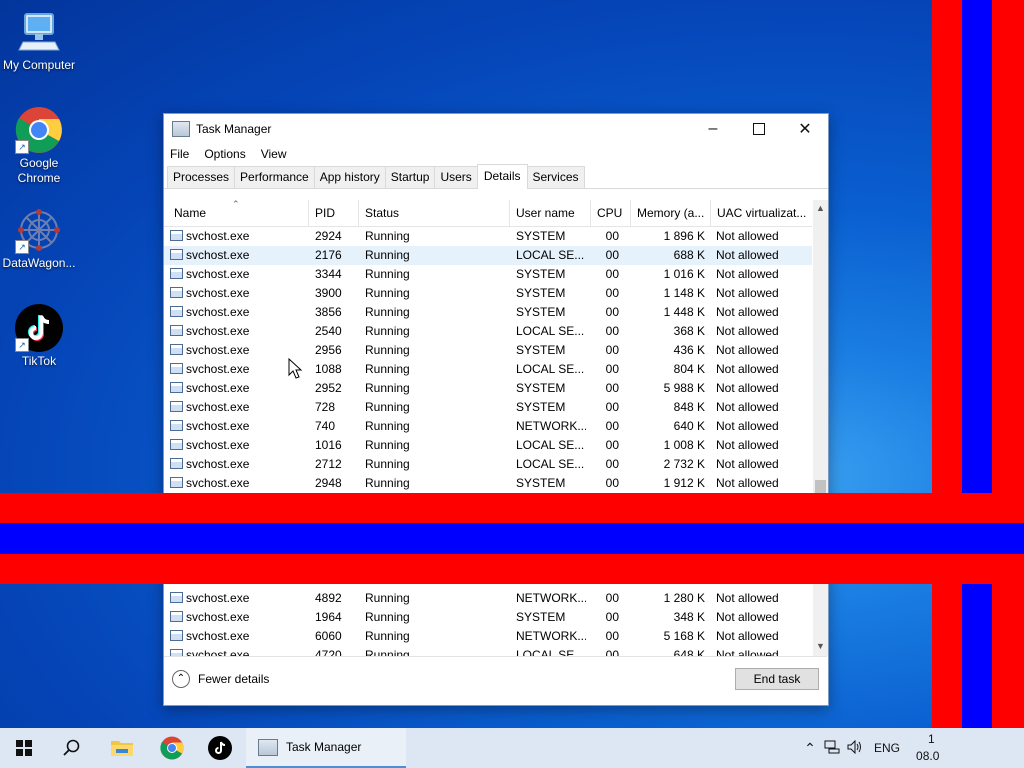  I want to click on desktop-icon-tiktok: ↗ TikTok, so click(39, 336).